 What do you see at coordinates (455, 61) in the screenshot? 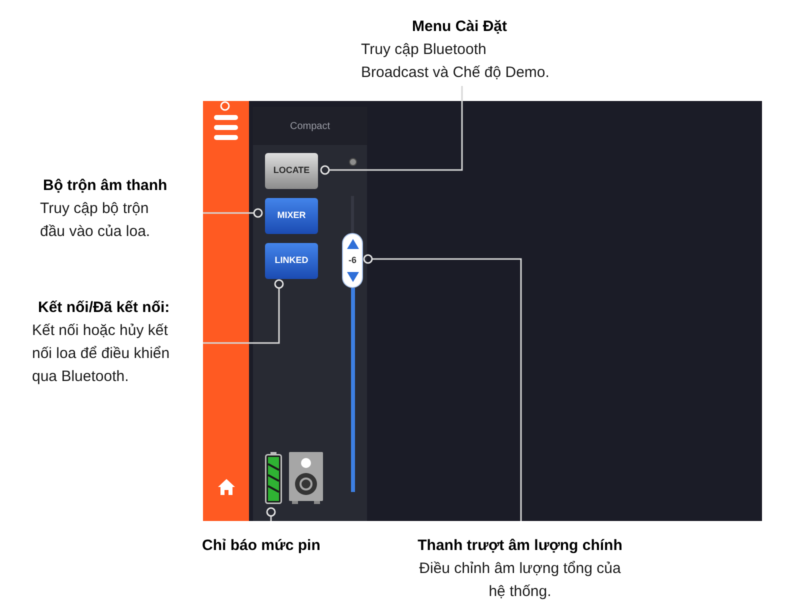
I see `callout-text: Truy cập Bluetooth Broadcast và Chế độ Demo.` at bounding box center [455, 61].